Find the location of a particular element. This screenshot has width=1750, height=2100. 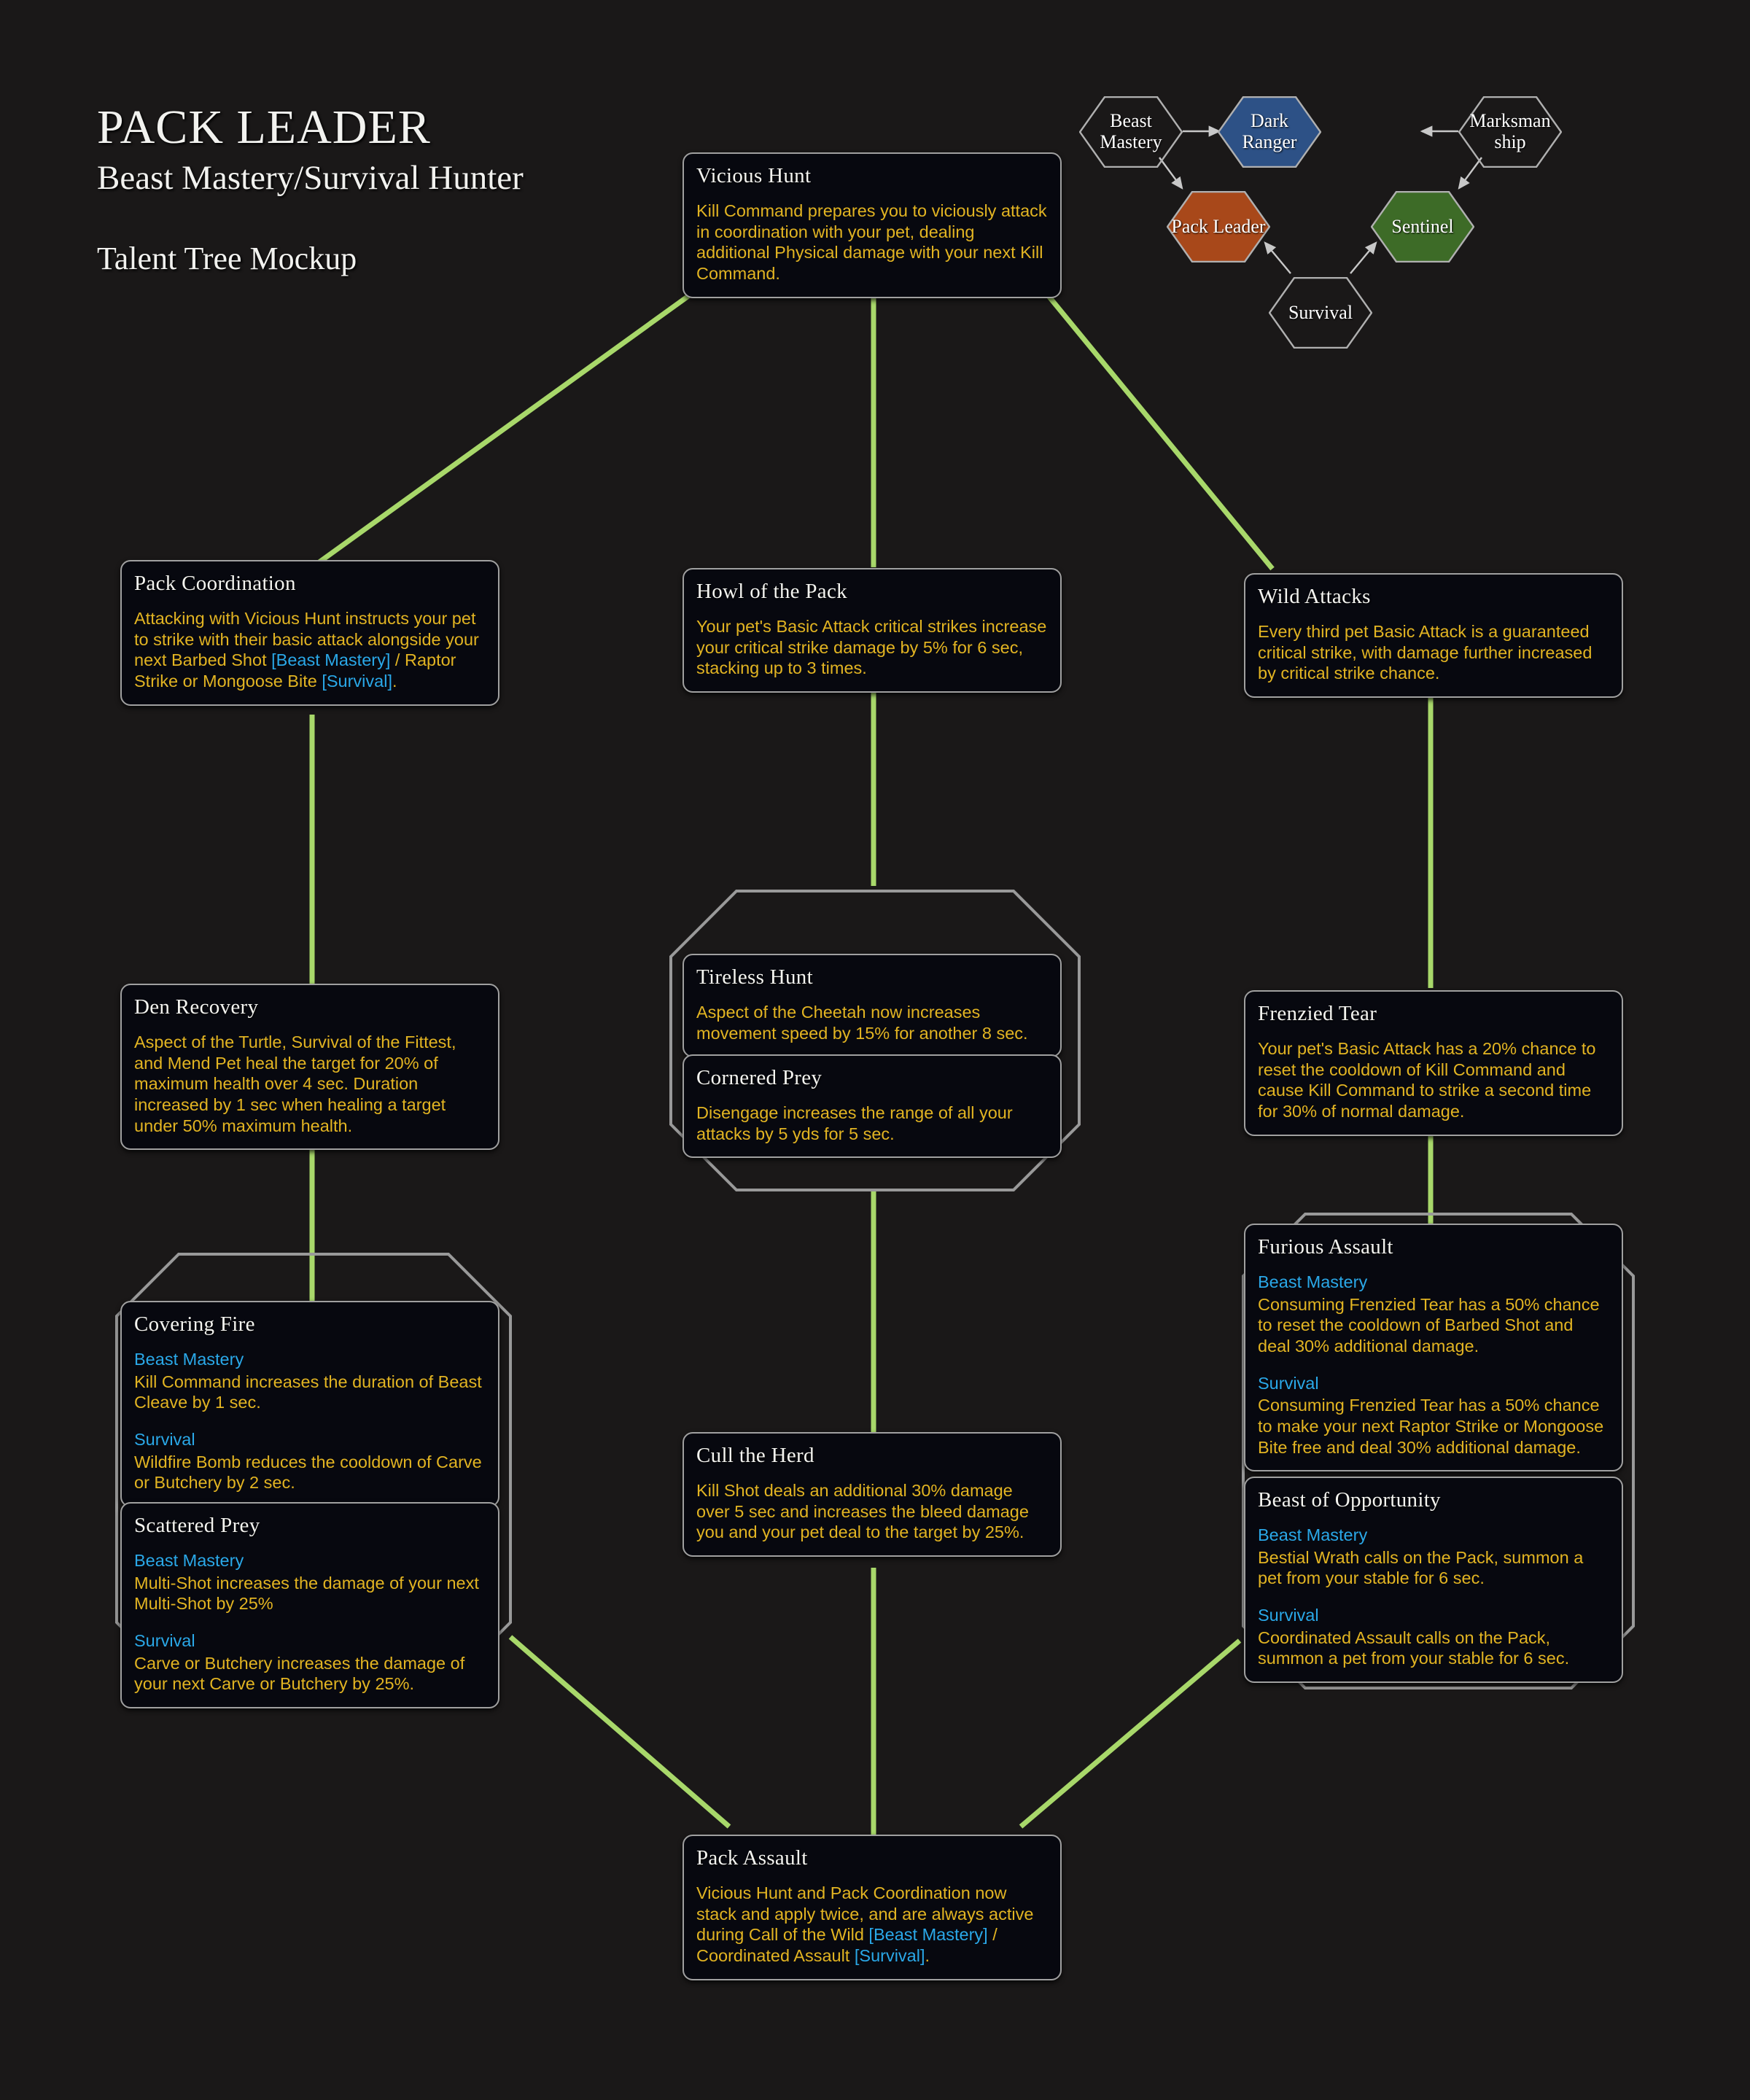

spec-hex-pack-leader: Pack Leader is located at coordinates (1218, 226).